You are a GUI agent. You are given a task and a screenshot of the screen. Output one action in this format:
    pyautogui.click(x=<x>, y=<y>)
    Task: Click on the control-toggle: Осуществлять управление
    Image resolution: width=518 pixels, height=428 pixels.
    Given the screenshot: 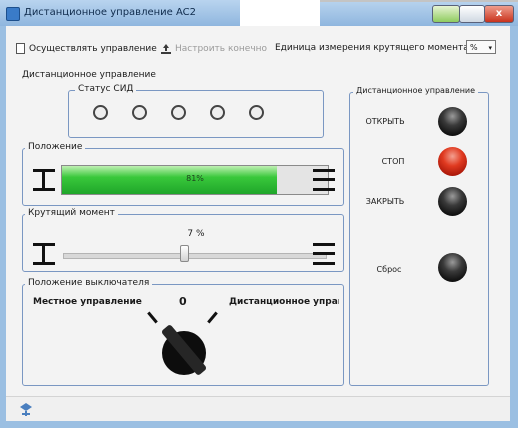 What is the action you would take?
    pyautogui.click(x=86, y=48)
    